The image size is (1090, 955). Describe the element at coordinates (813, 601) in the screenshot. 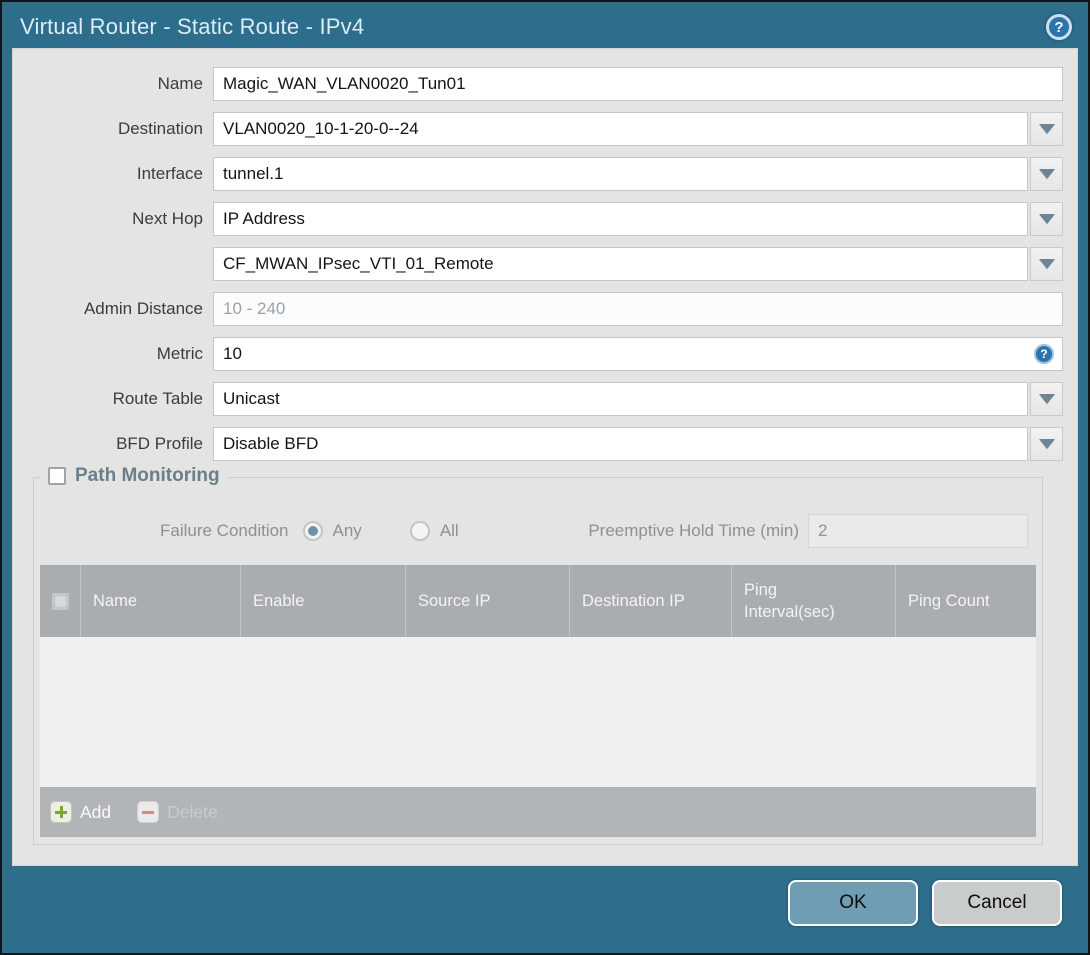

I see `header-cell-ping-interval: Ping Interval(sec)` at that location.